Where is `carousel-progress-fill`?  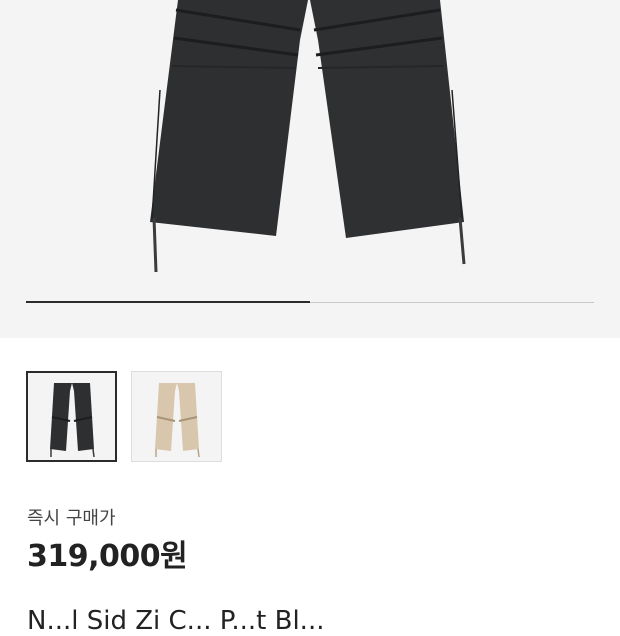
carousel-progress-fill is located at coordinates (168, 302).